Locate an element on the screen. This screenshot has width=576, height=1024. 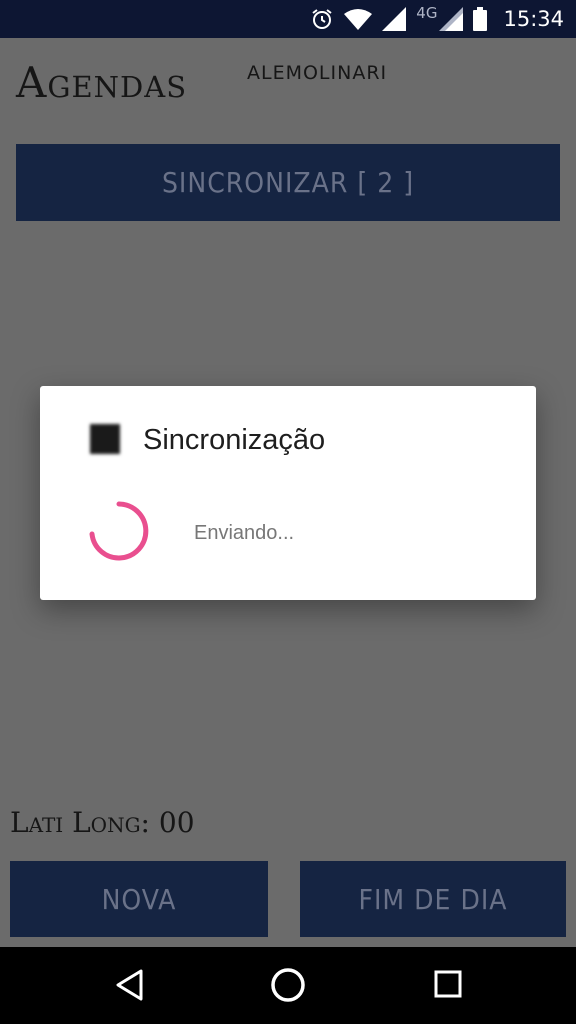
status-time: 15:34 is located at coordinates (533, 19).